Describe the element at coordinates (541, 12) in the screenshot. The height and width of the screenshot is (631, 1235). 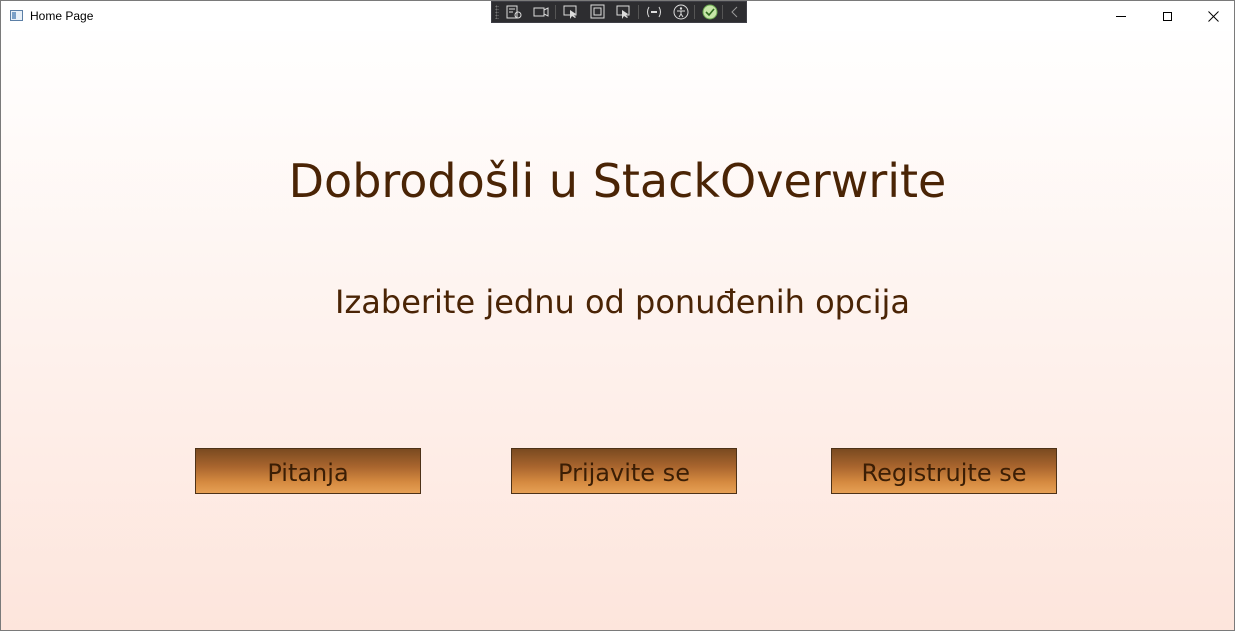
I see `record-icon` at that location.